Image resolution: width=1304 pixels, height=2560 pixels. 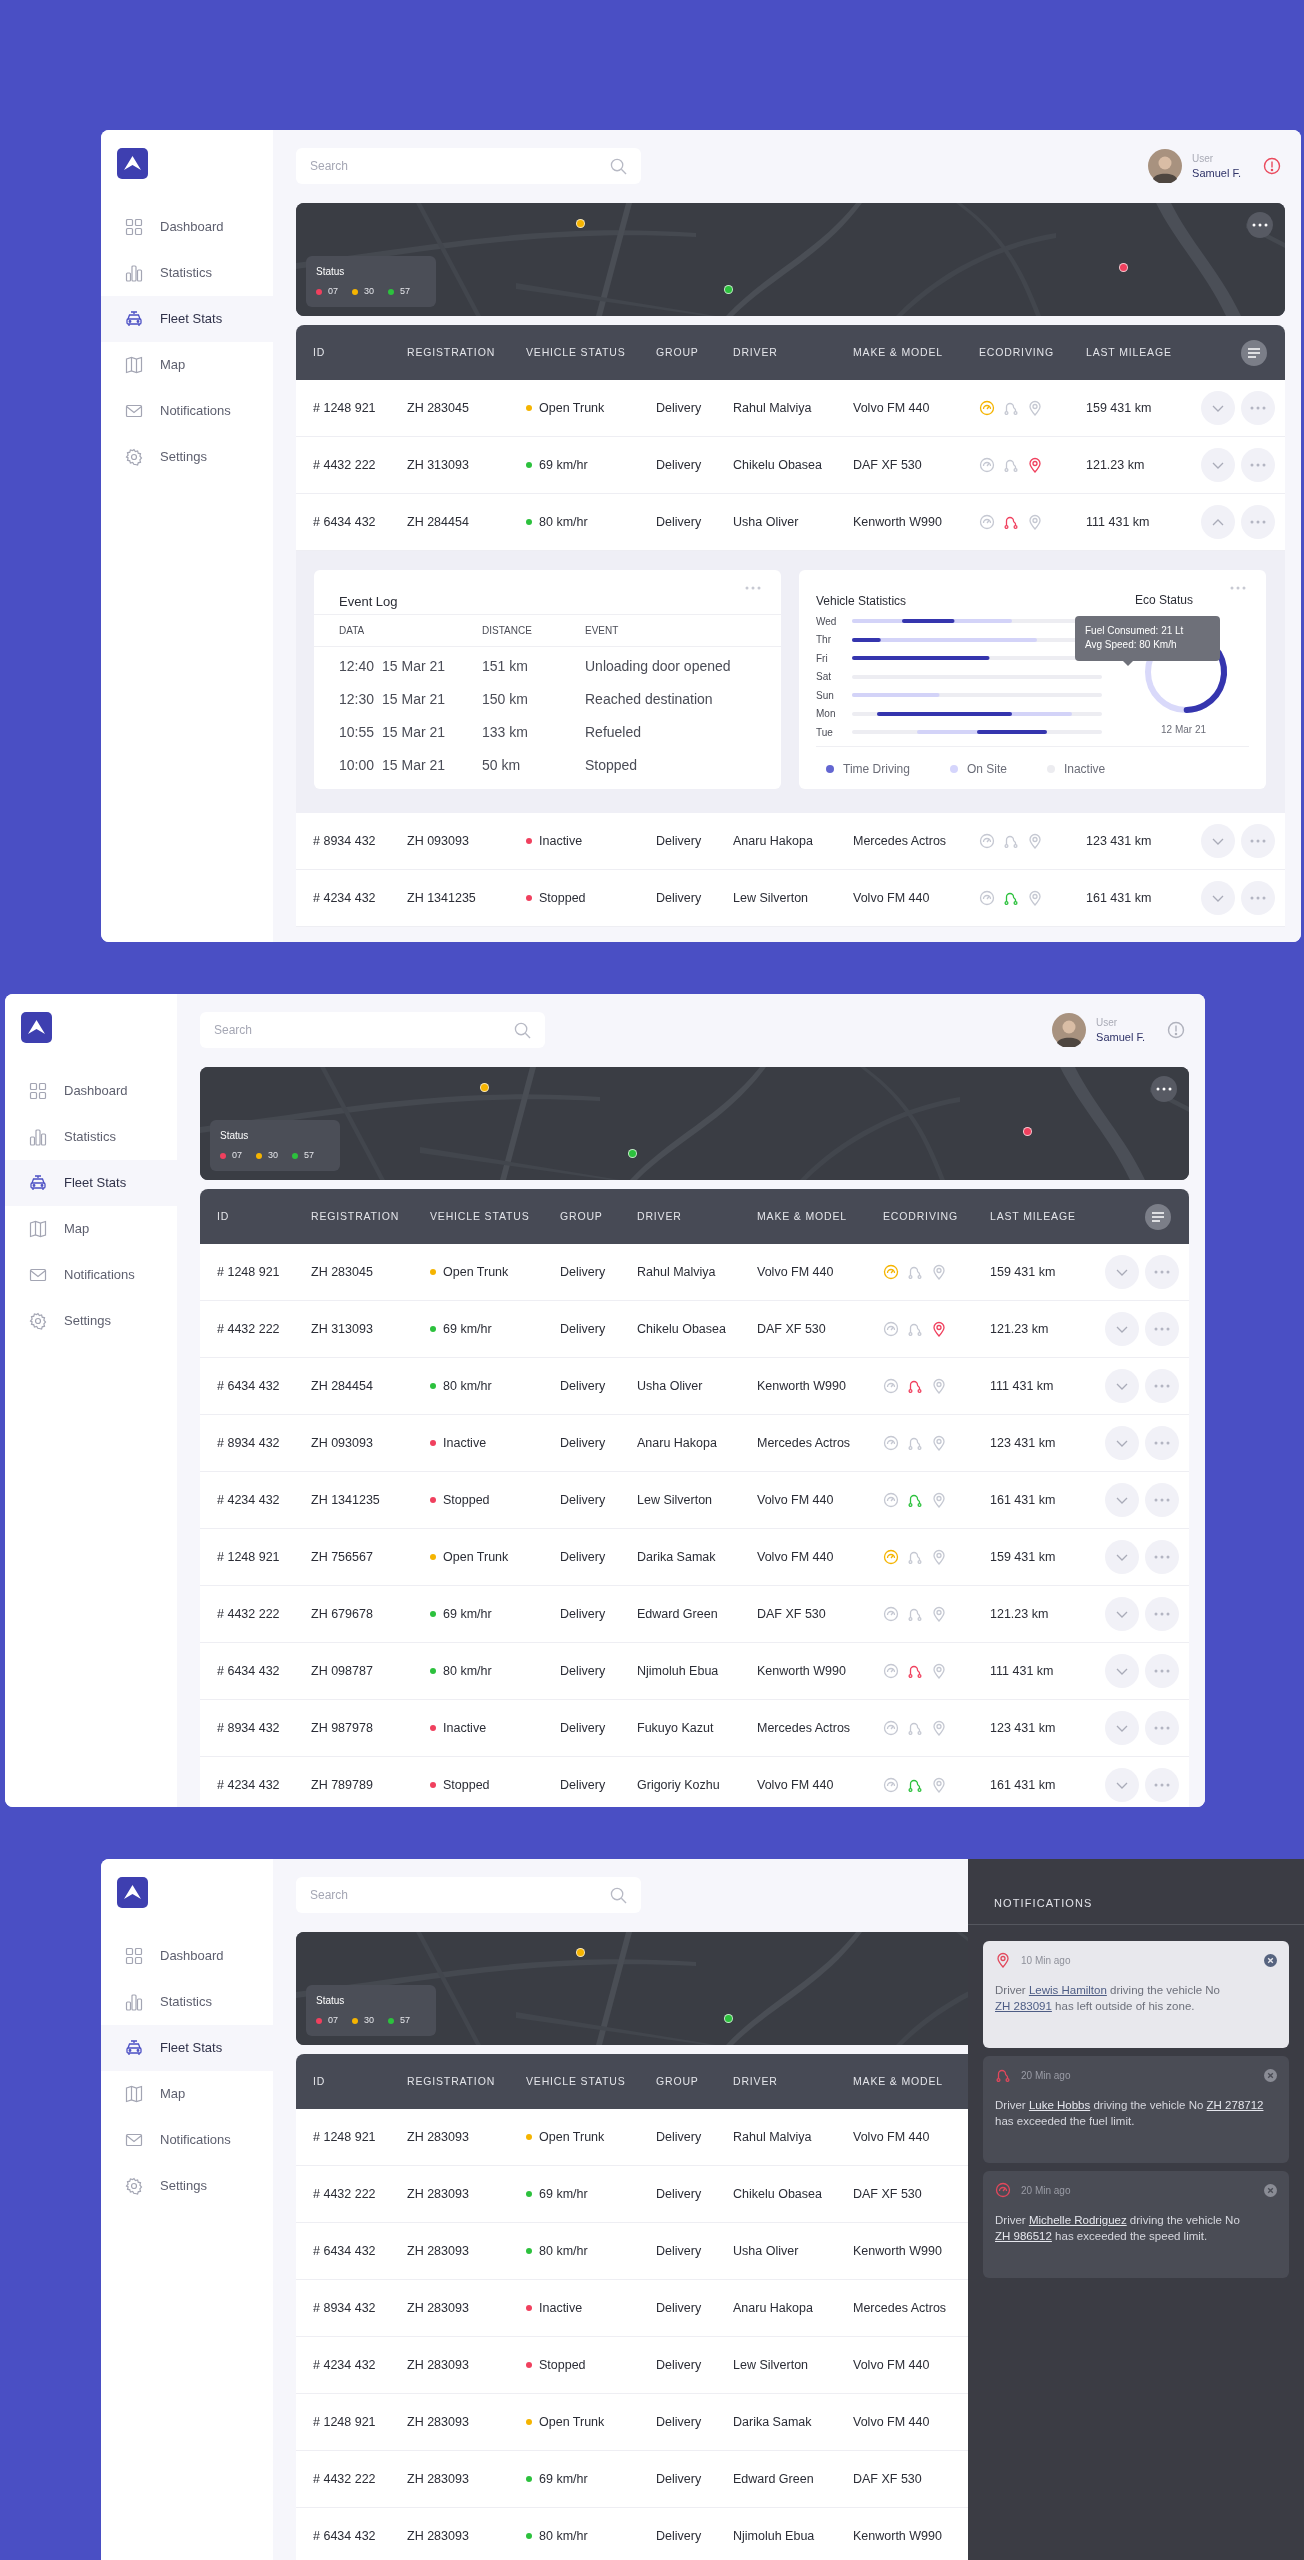 I want to click on notification-card: 20 Min ago Driver Luke Hobbs driving the vehicle No ZH 278712 has exceeded the fuel limit., so click(x=1136, y=2109).